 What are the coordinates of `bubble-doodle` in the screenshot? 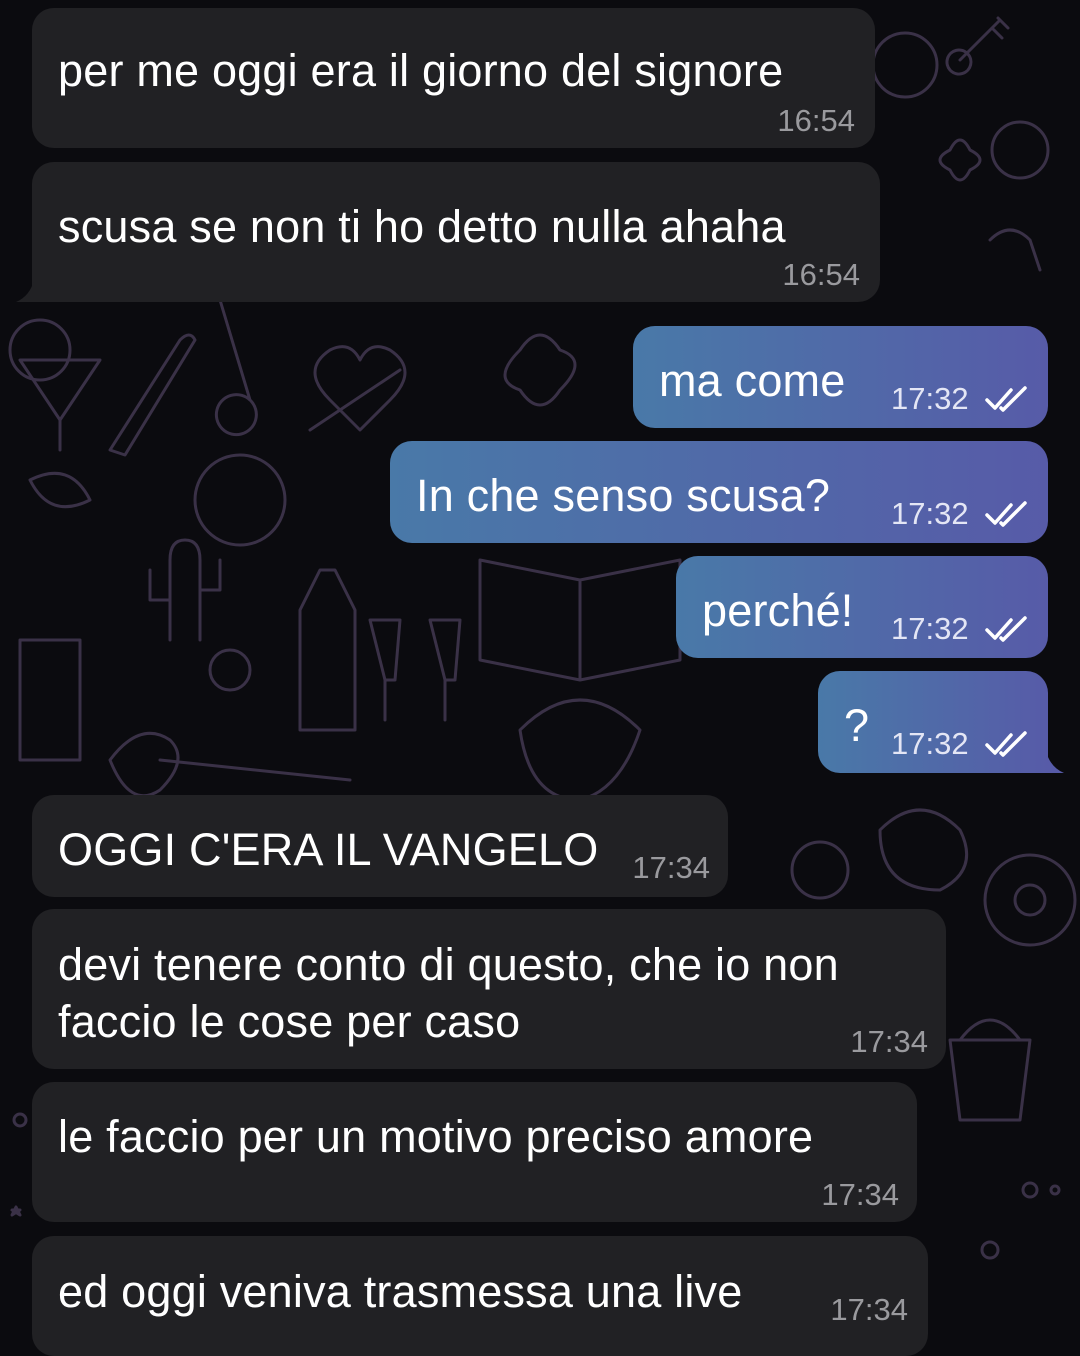 It's located at (1030, 1190).